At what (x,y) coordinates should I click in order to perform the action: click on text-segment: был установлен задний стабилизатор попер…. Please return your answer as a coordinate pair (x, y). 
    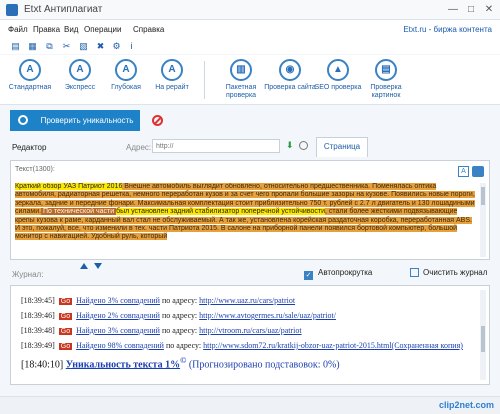
    Looking at the image, I should click on (220, 212).